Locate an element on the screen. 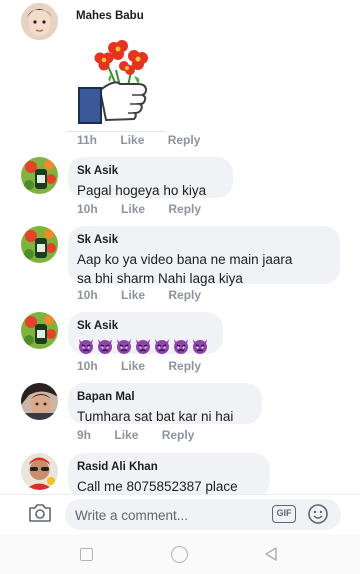  comment-composer: GIF is located at coordinates (180, 514).